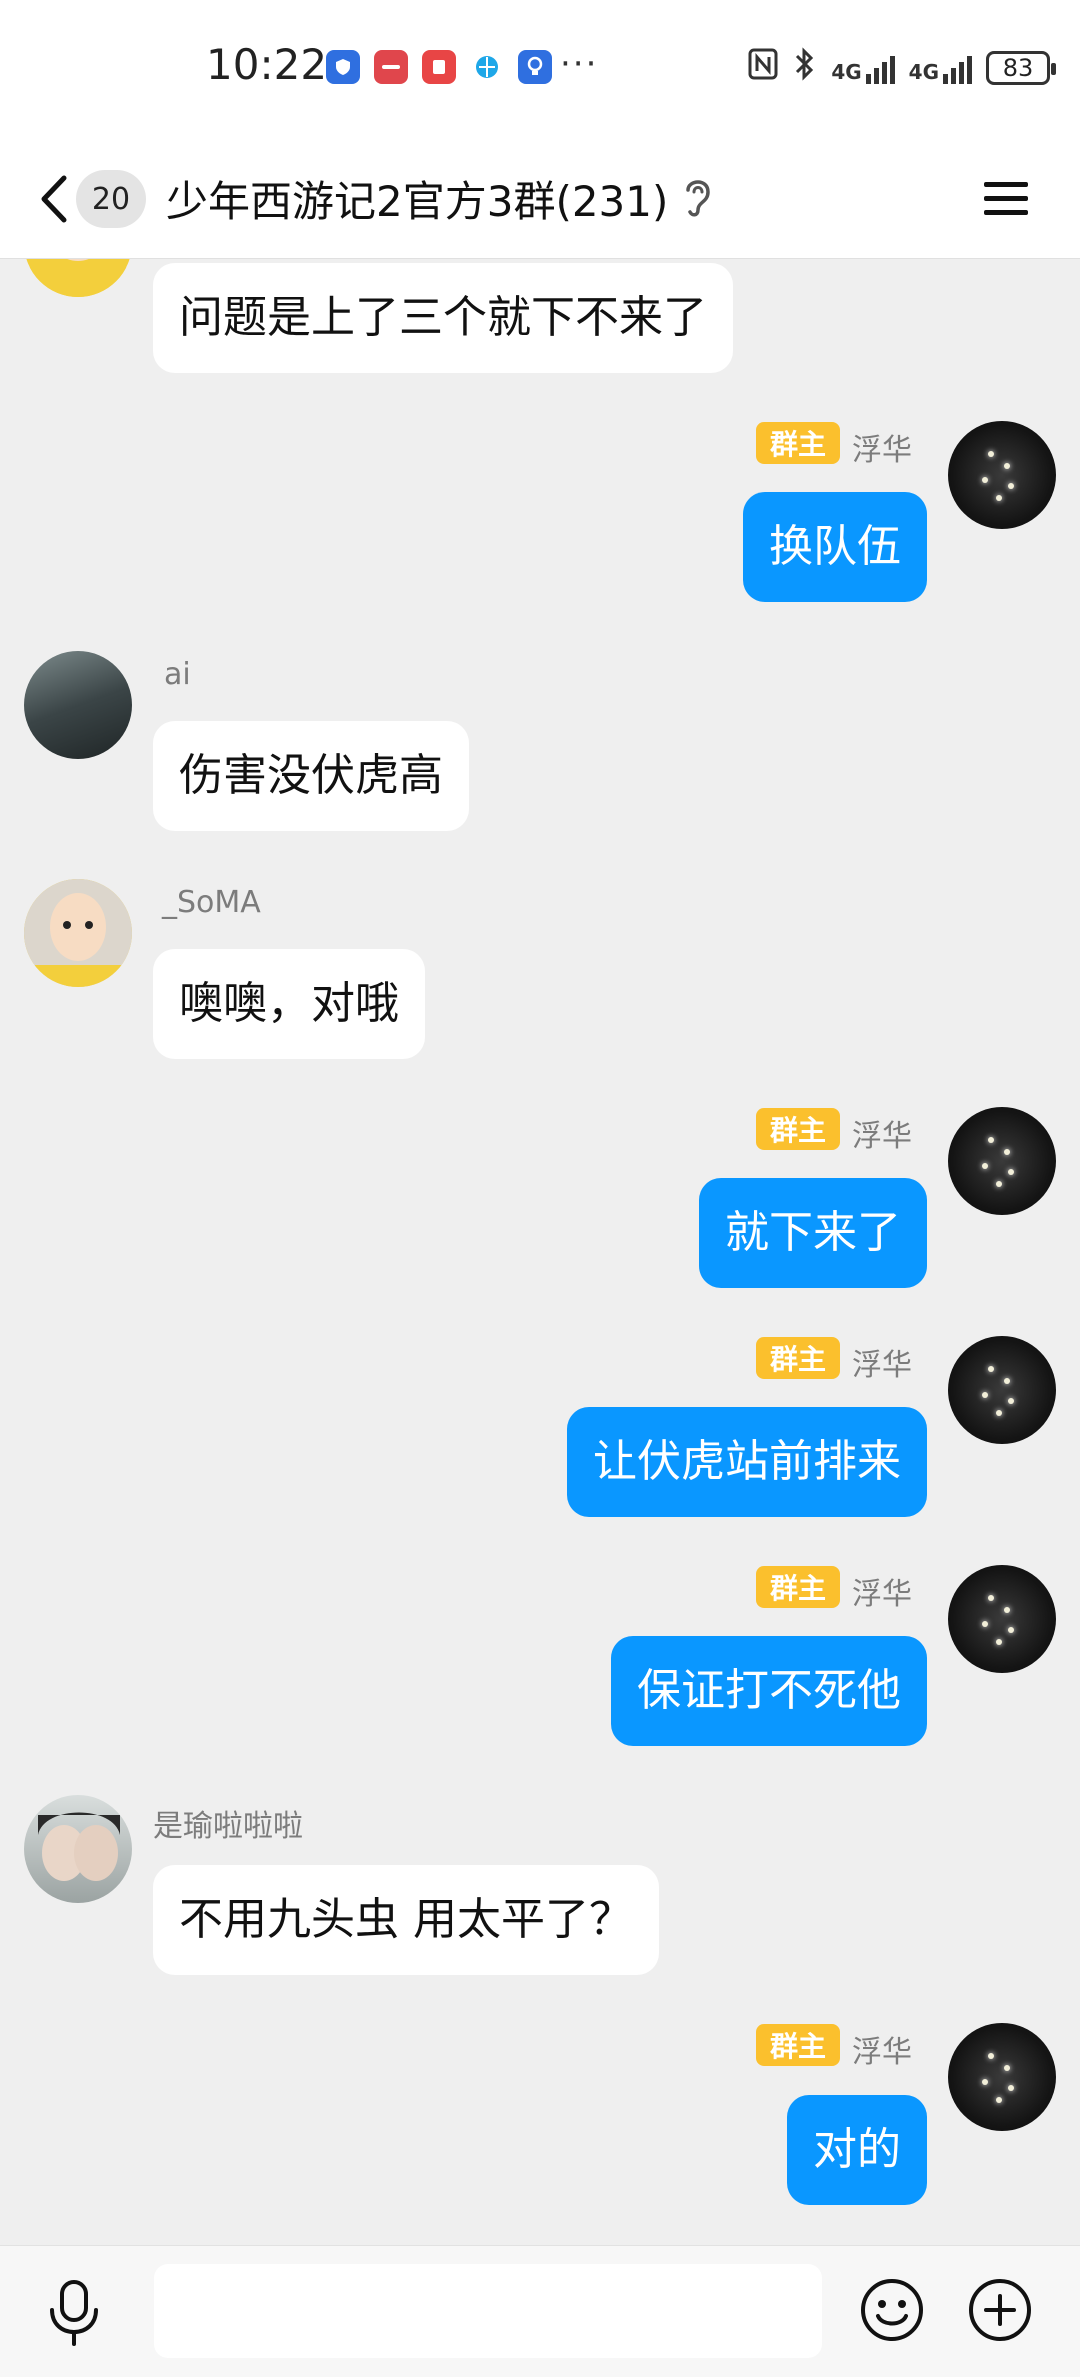 The width and height of the screenshot is (1080, 2377). Describe the element at coordinates (957, 68) in the screenshot. I see `signal-strength-2-icon` at that location.